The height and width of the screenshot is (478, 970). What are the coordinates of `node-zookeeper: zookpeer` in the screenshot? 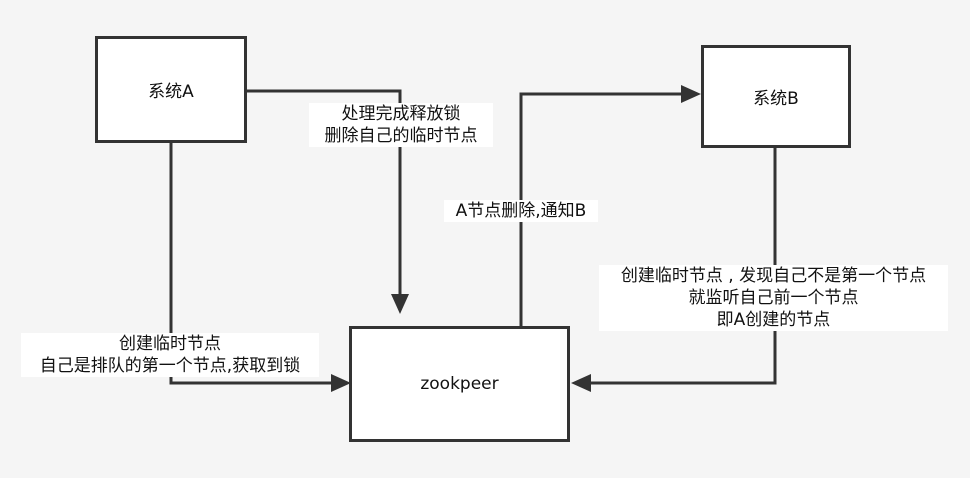 It's located at (459, 384).